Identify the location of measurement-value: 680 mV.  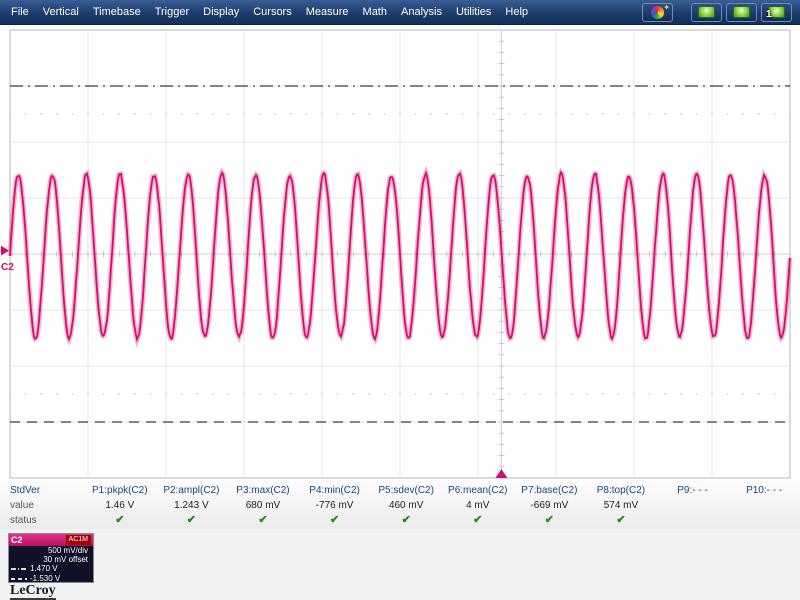
(263, 505).